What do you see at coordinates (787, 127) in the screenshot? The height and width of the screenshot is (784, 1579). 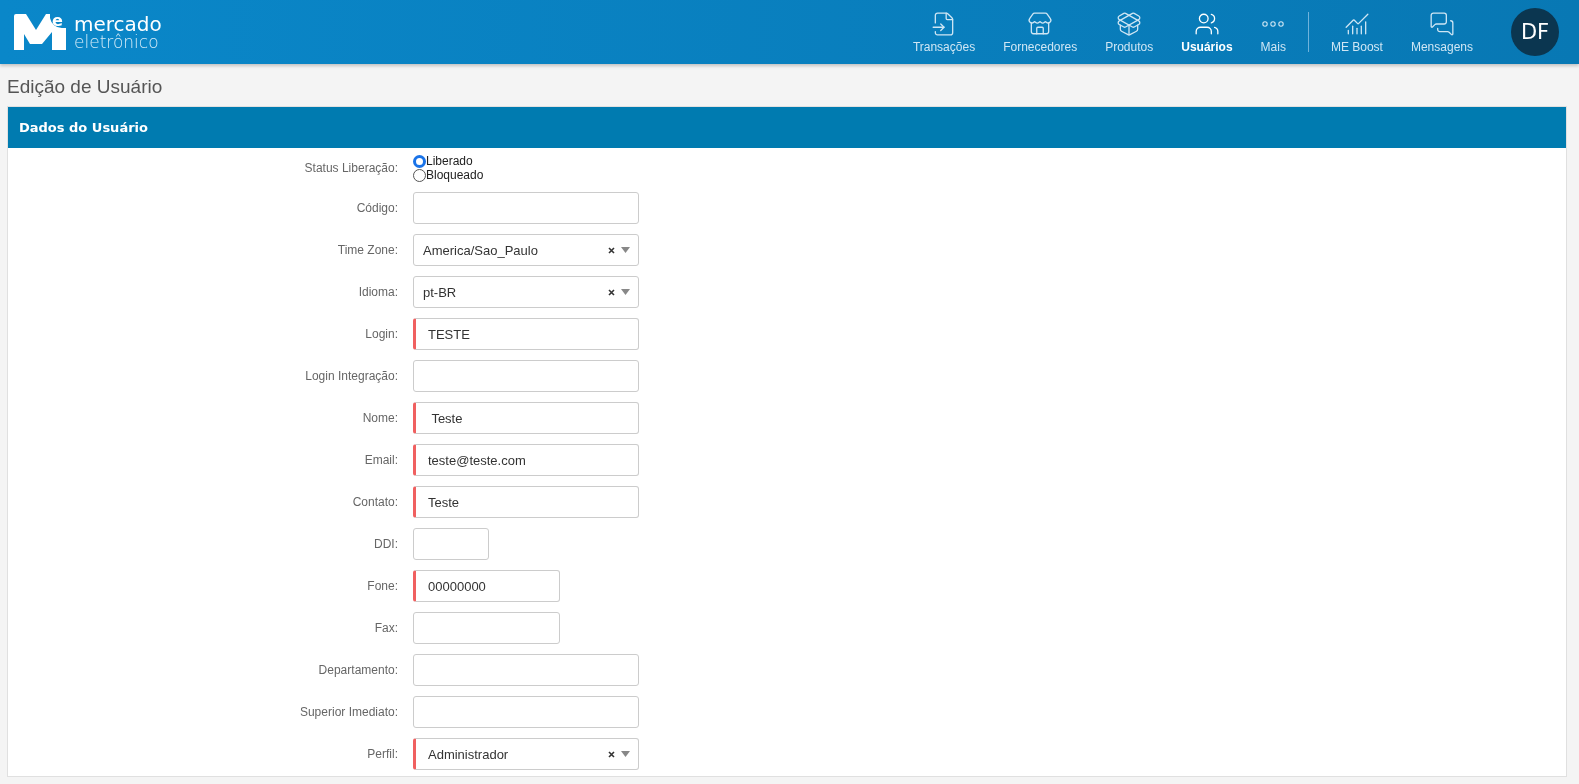 I see `panel-header: Dados do Usuário` at bounding box center [787, 127].